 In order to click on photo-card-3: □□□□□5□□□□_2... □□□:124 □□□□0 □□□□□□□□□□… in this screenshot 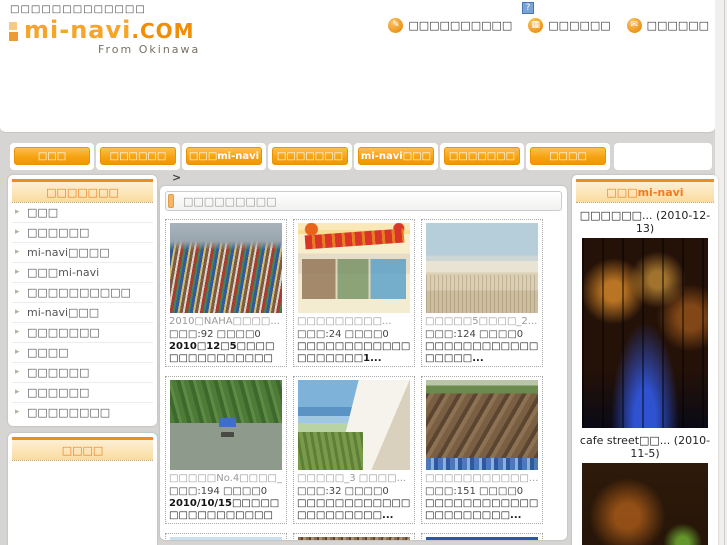, I will do `click(482, 293)`.